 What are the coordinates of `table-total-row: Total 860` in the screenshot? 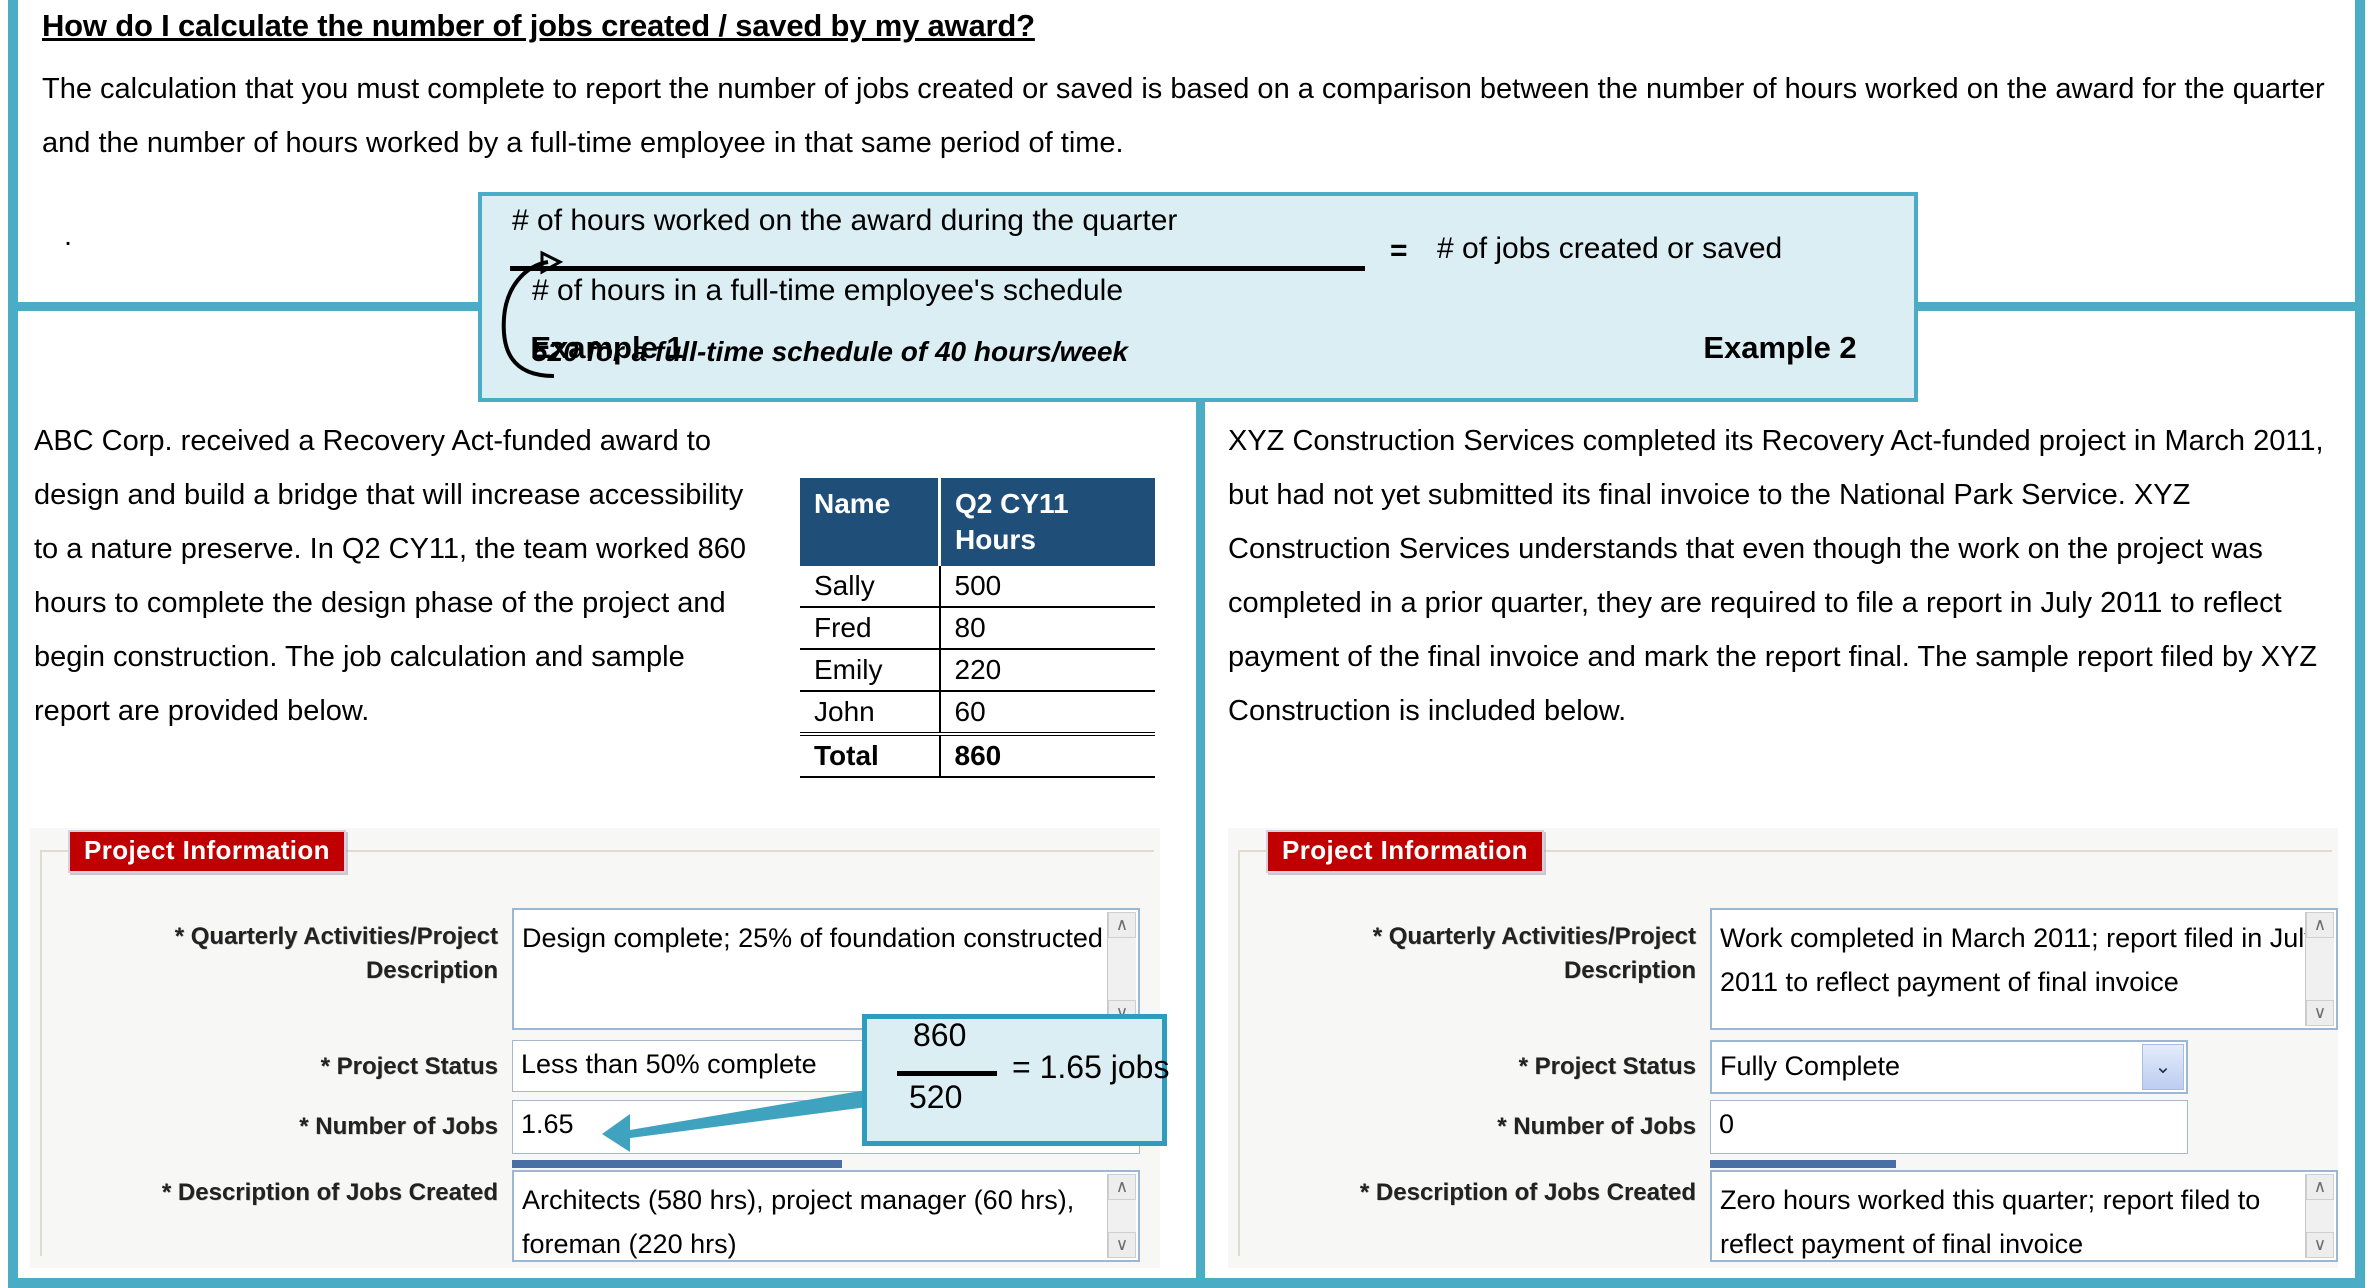 It's located at (977, 755).